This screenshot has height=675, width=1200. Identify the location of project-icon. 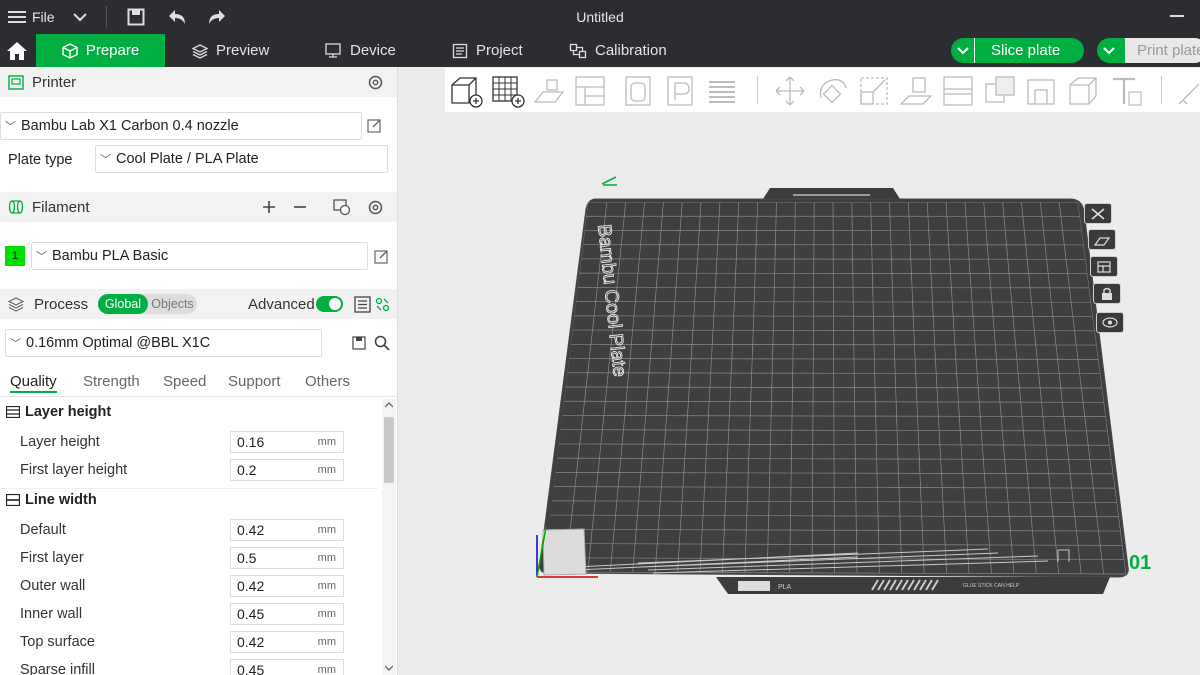
(460, 50).